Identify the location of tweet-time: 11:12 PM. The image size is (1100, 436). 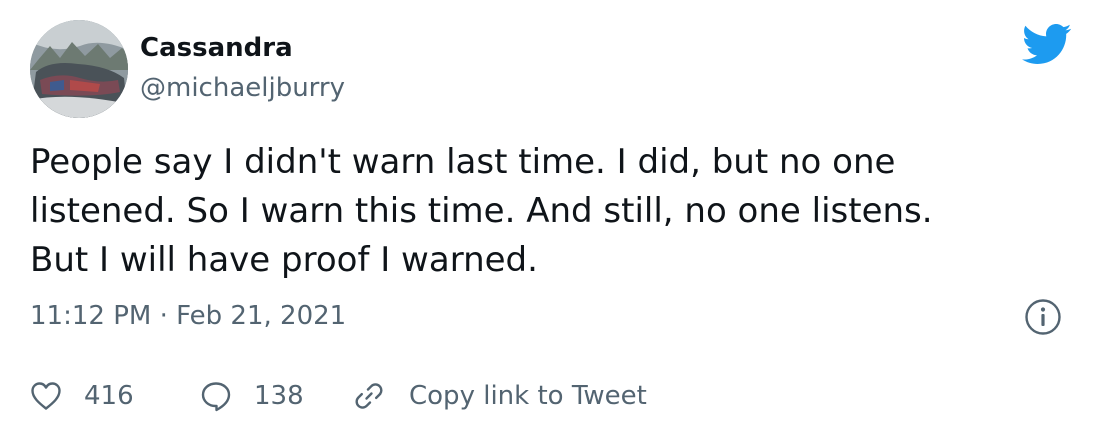
(90, 316).